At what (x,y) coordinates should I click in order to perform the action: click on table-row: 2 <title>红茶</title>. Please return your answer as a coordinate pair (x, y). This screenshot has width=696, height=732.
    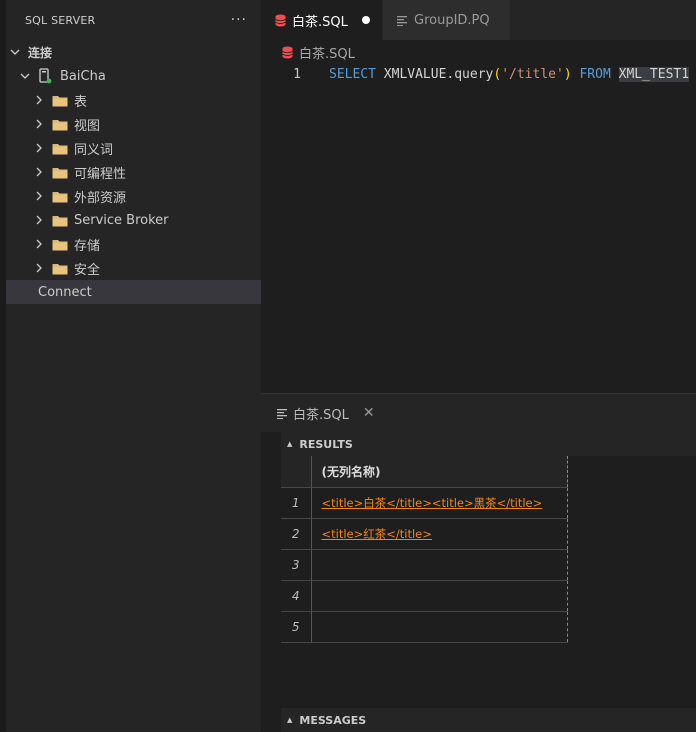
    Looking at the image, I should click on (424, 534).